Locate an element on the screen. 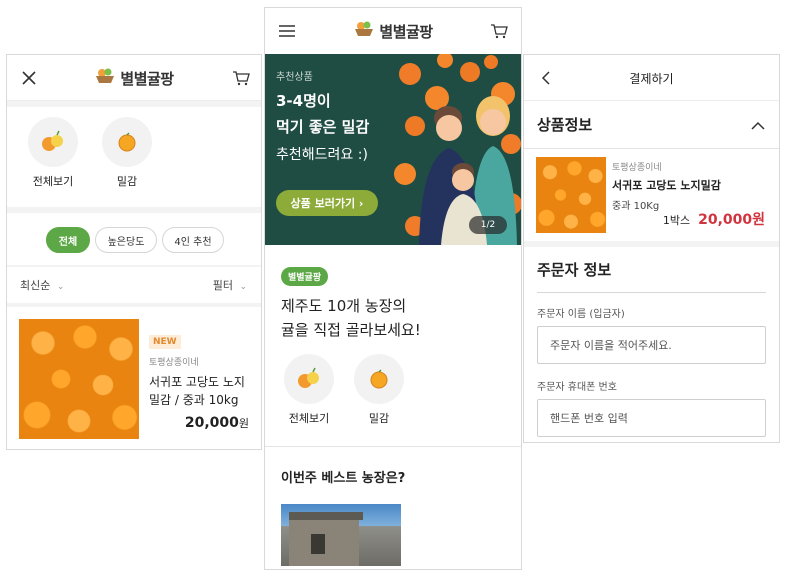 This screenshot has height=577, width=786. filter-label: 필터 is located at coordinates (222, 285).